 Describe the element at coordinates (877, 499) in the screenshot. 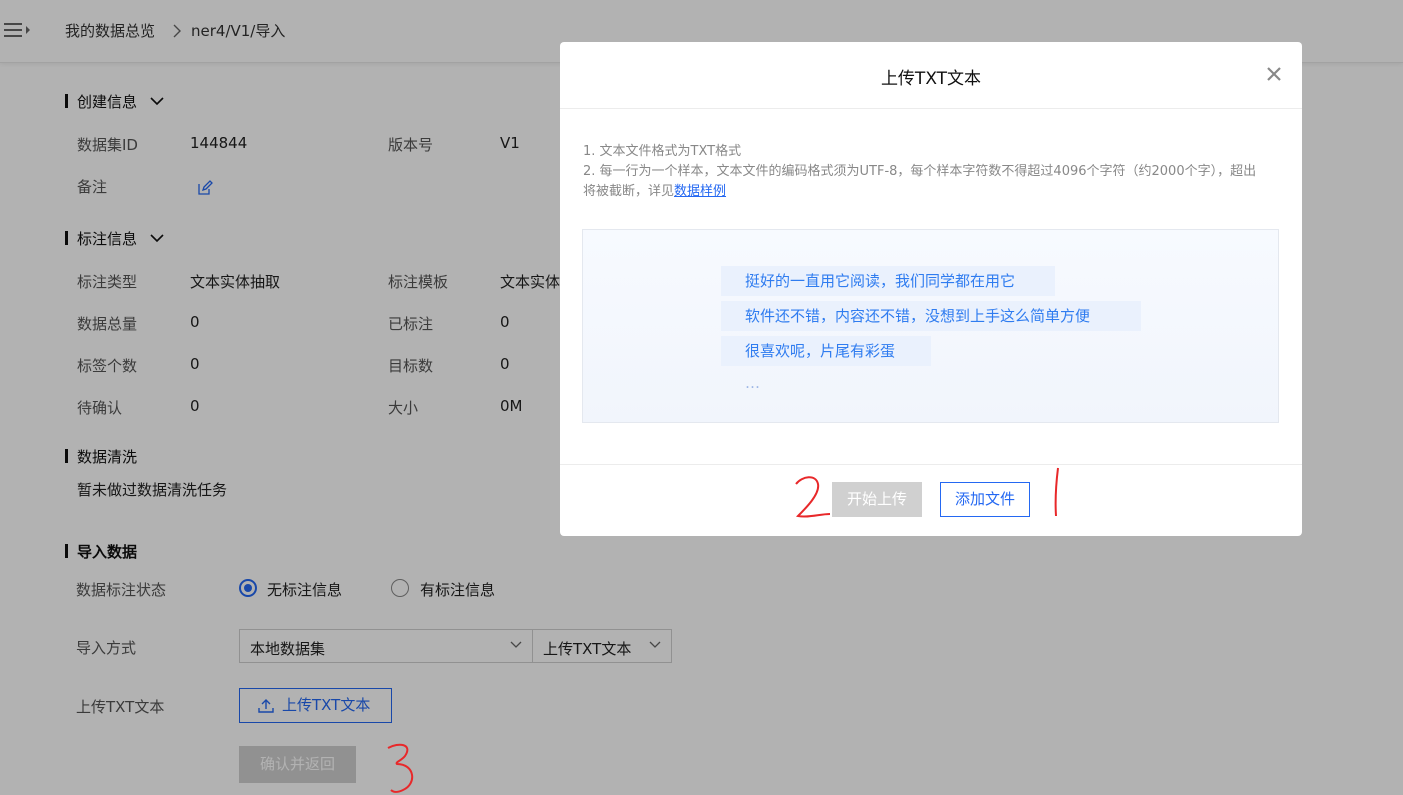

I see `start-upload-button: 开始上传` at that location.